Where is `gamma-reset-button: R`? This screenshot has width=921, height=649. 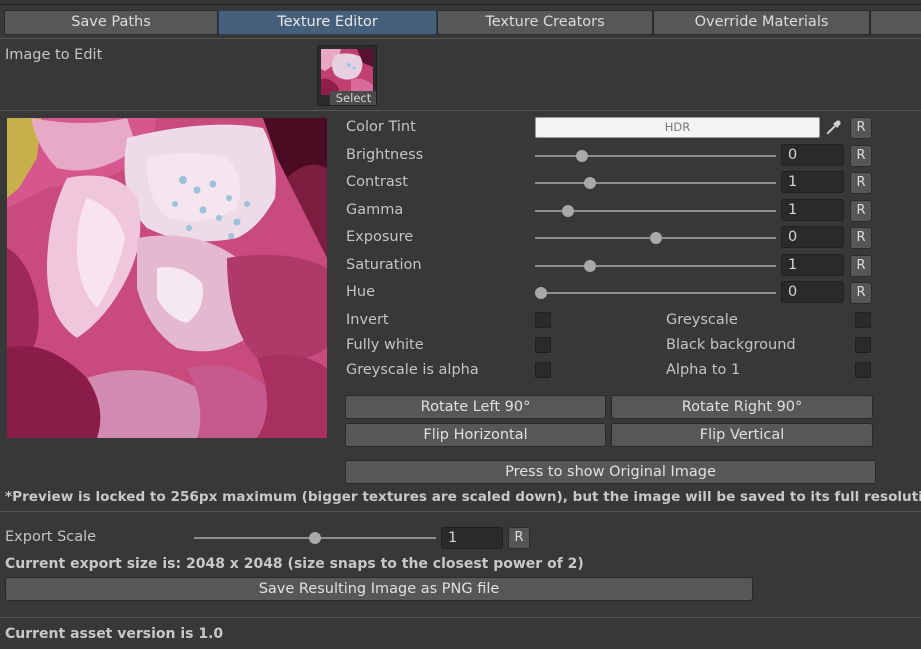
gamma-reset-button: R is located at coordinates (861, 211).